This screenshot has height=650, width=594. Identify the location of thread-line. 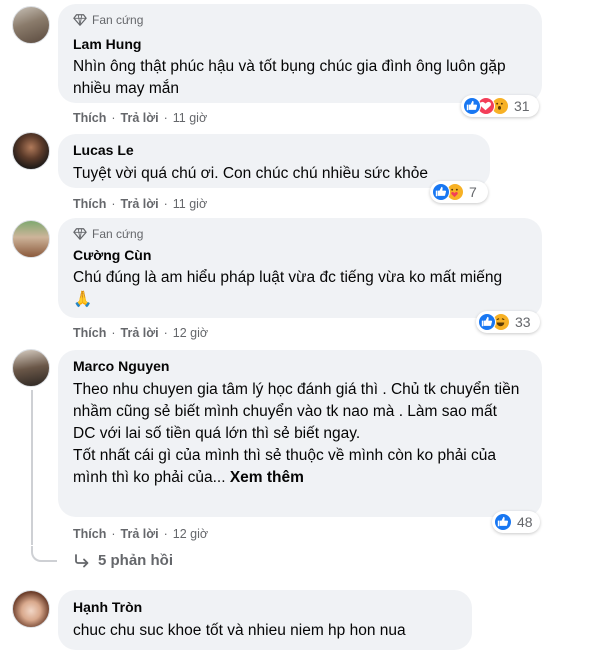
(32, 467).